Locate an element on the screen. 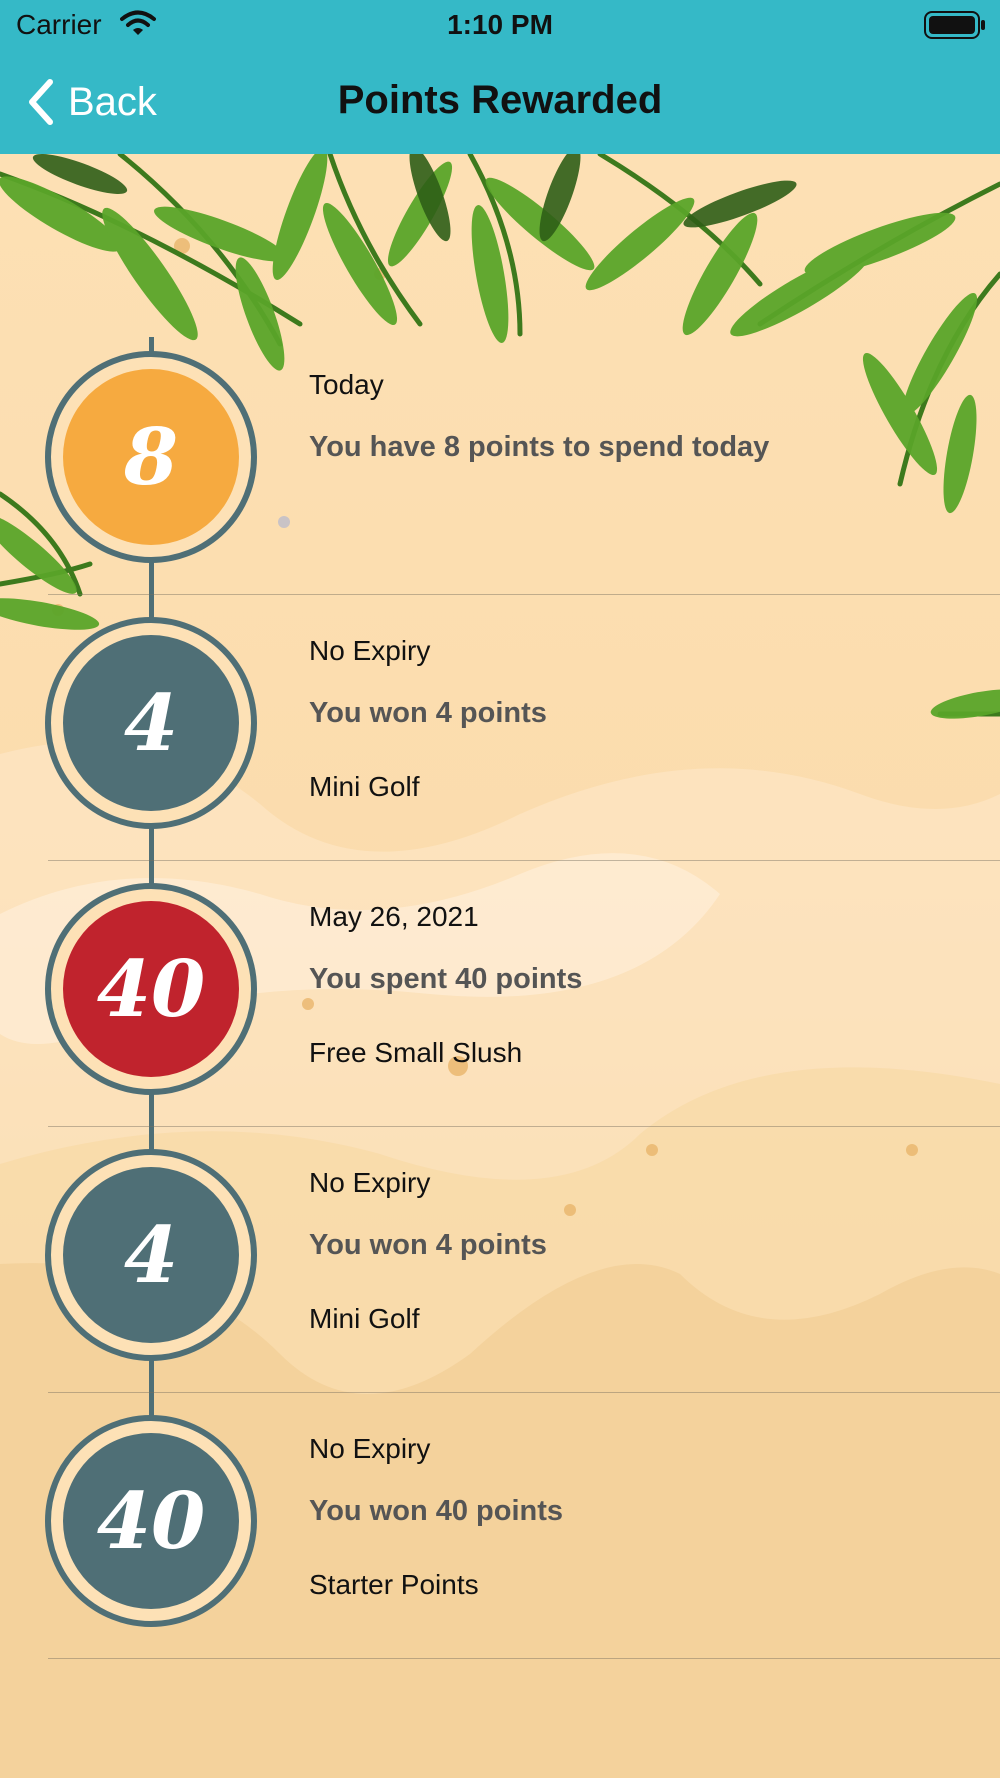  entry-date: Today is located at coordinates (346, 384).